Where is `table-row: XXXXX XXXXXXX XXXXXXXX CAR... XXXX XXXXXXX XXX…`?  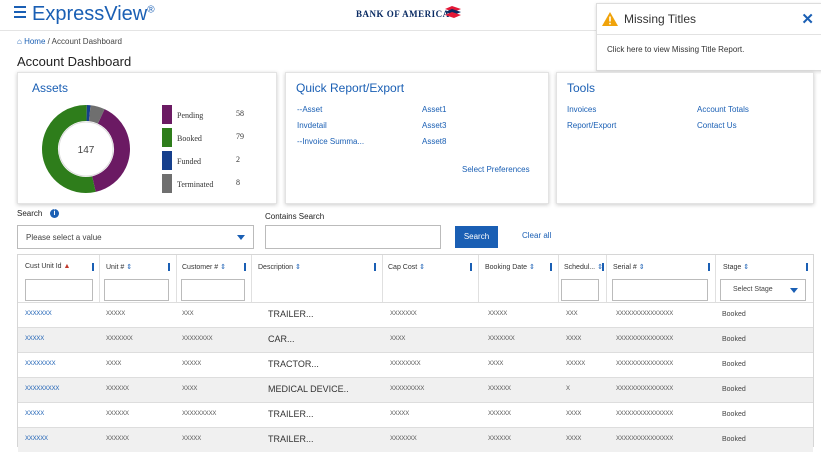
table-row: XXXXX XXXXXXX XXXXXXXX CAR... XXXX XXXXXXX XXX… is located at coordinates (415, 339).